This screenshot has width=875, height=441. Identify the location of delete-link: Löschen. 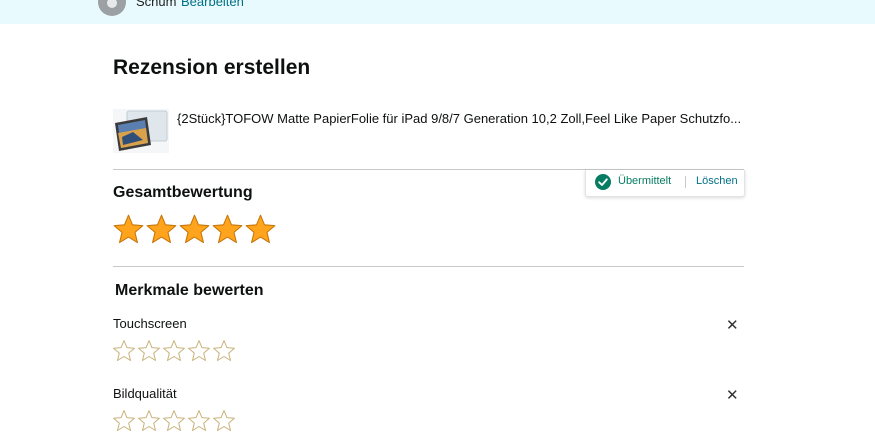
(717, 181).